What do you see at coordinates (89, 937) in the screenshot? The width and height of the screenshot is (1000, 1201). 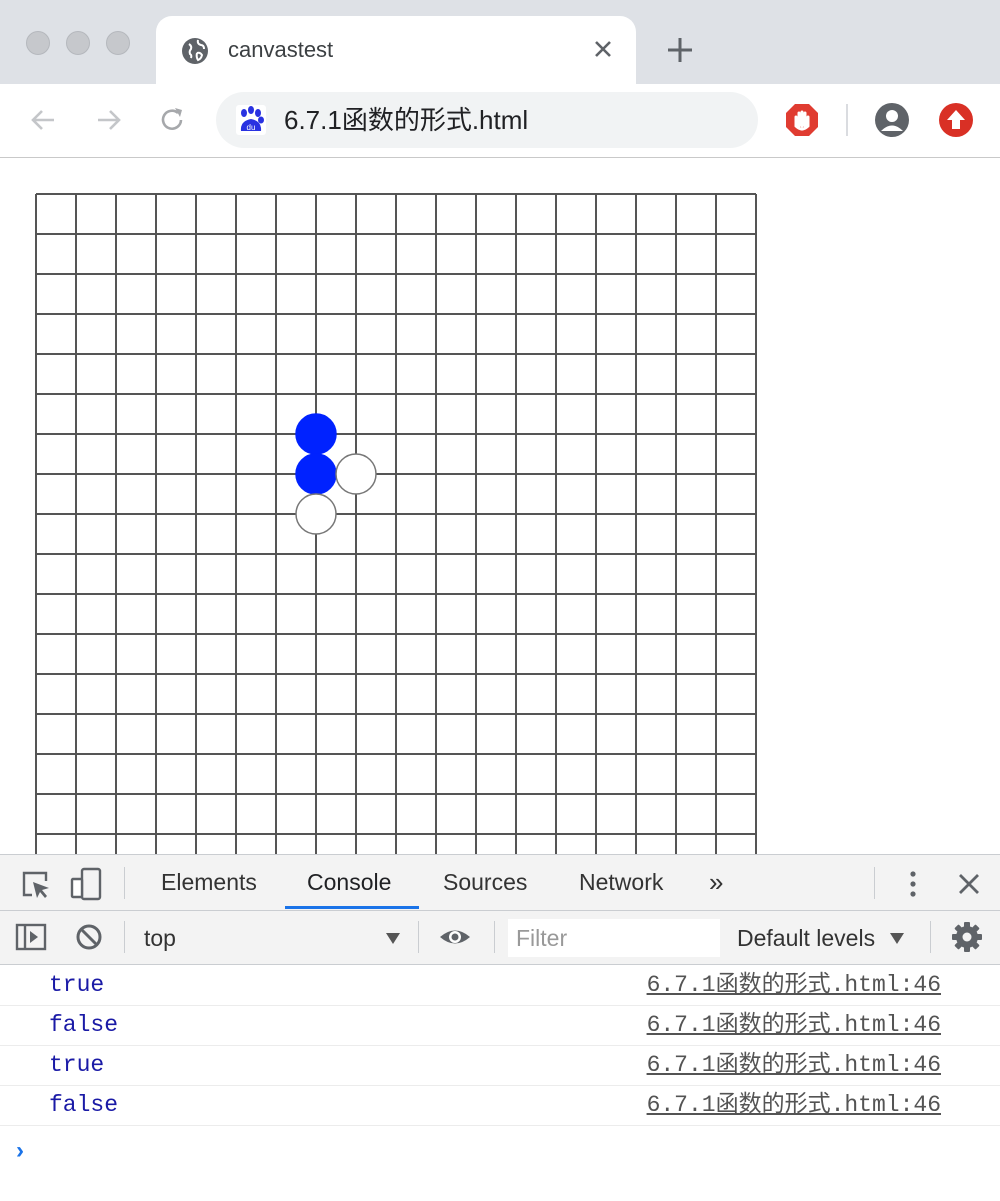 I see `clear-console-icon` at bounding box center [89, 937].